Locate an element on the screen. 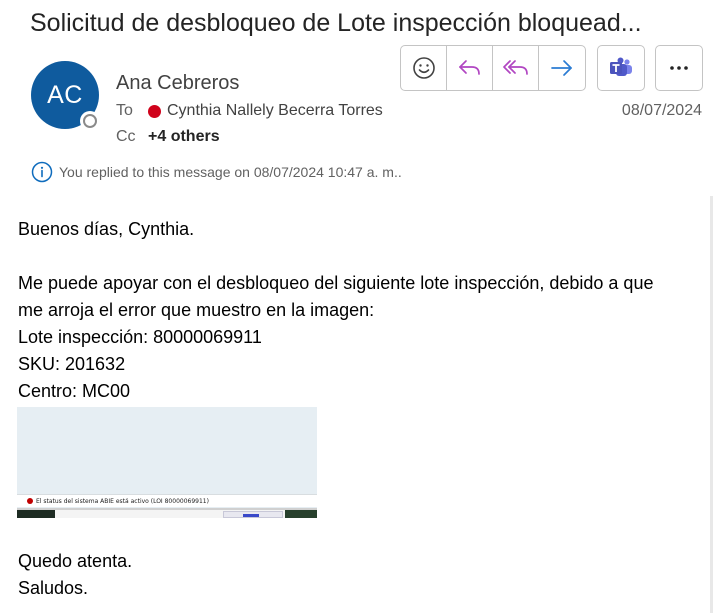 The image size is (713, 613). emoji-react-button is located at coordinates (424, 68).